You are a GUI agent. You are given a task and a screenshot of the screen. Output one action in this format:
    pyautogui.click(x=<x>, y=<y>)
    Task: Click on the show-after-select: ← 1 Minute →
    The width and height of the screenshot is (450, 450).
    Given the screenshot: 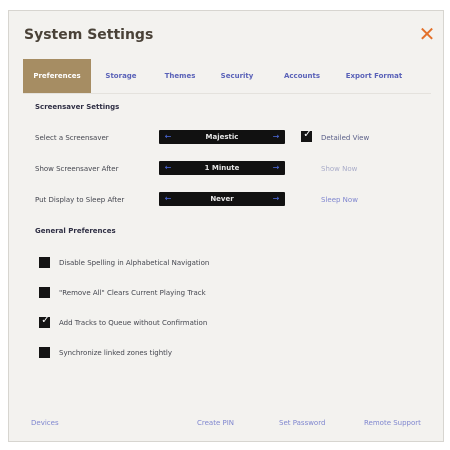 What is the action you would take?
    pyautogui.click(x=222, y=168)
    